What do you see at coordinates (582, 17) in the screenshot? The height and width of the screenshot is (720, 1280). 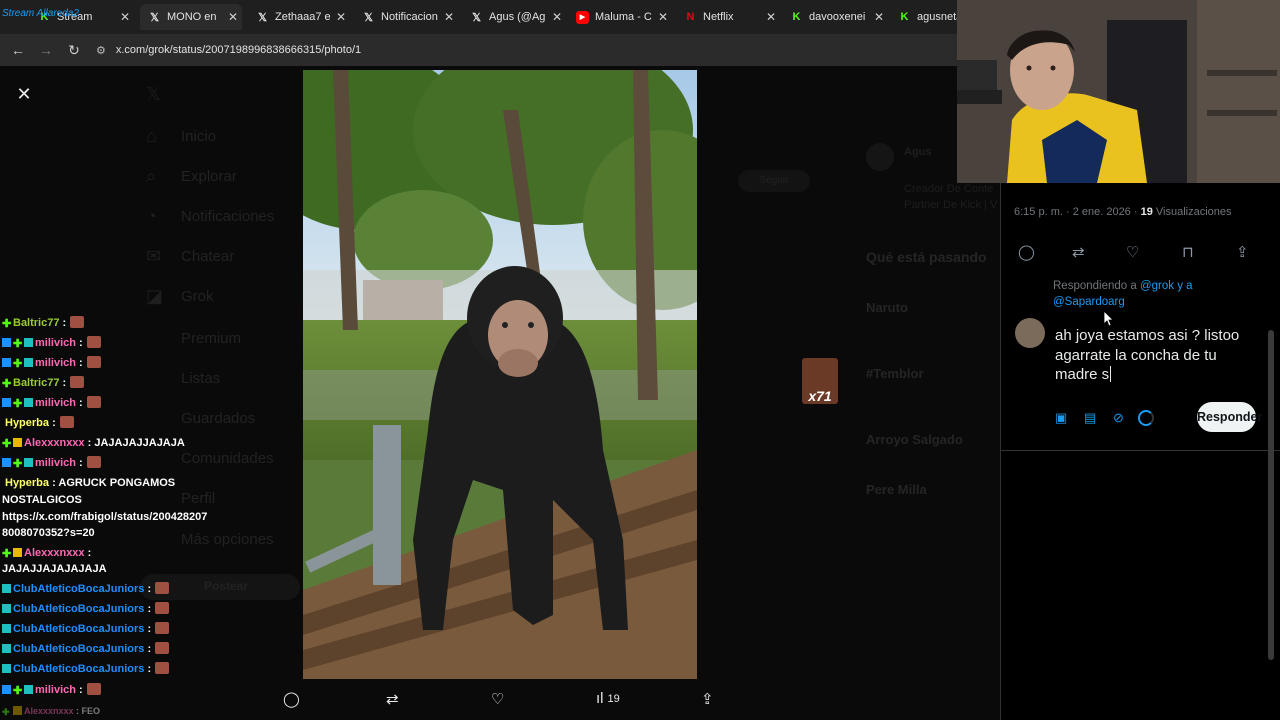 I see `youtube-icon: ▶` at bounding box center [582, 17].